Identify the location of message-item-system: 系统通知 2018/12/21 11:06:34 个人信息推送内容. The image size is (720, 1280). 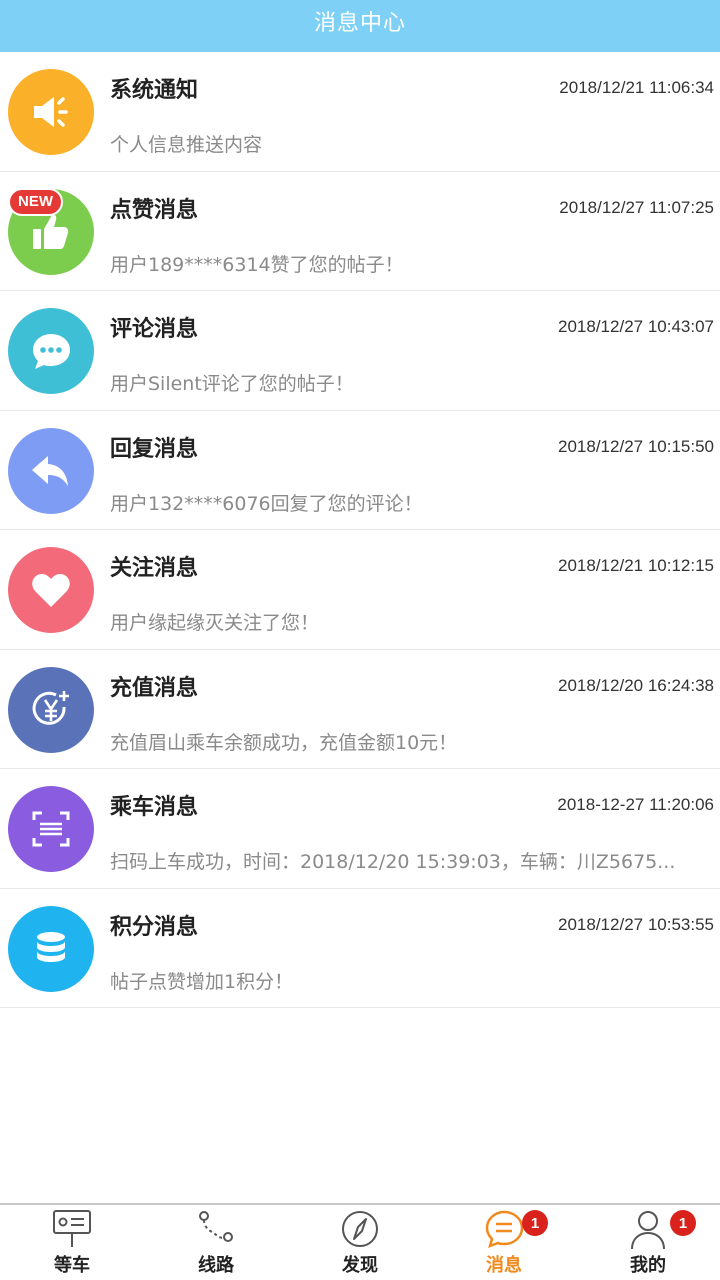
(360, 112).